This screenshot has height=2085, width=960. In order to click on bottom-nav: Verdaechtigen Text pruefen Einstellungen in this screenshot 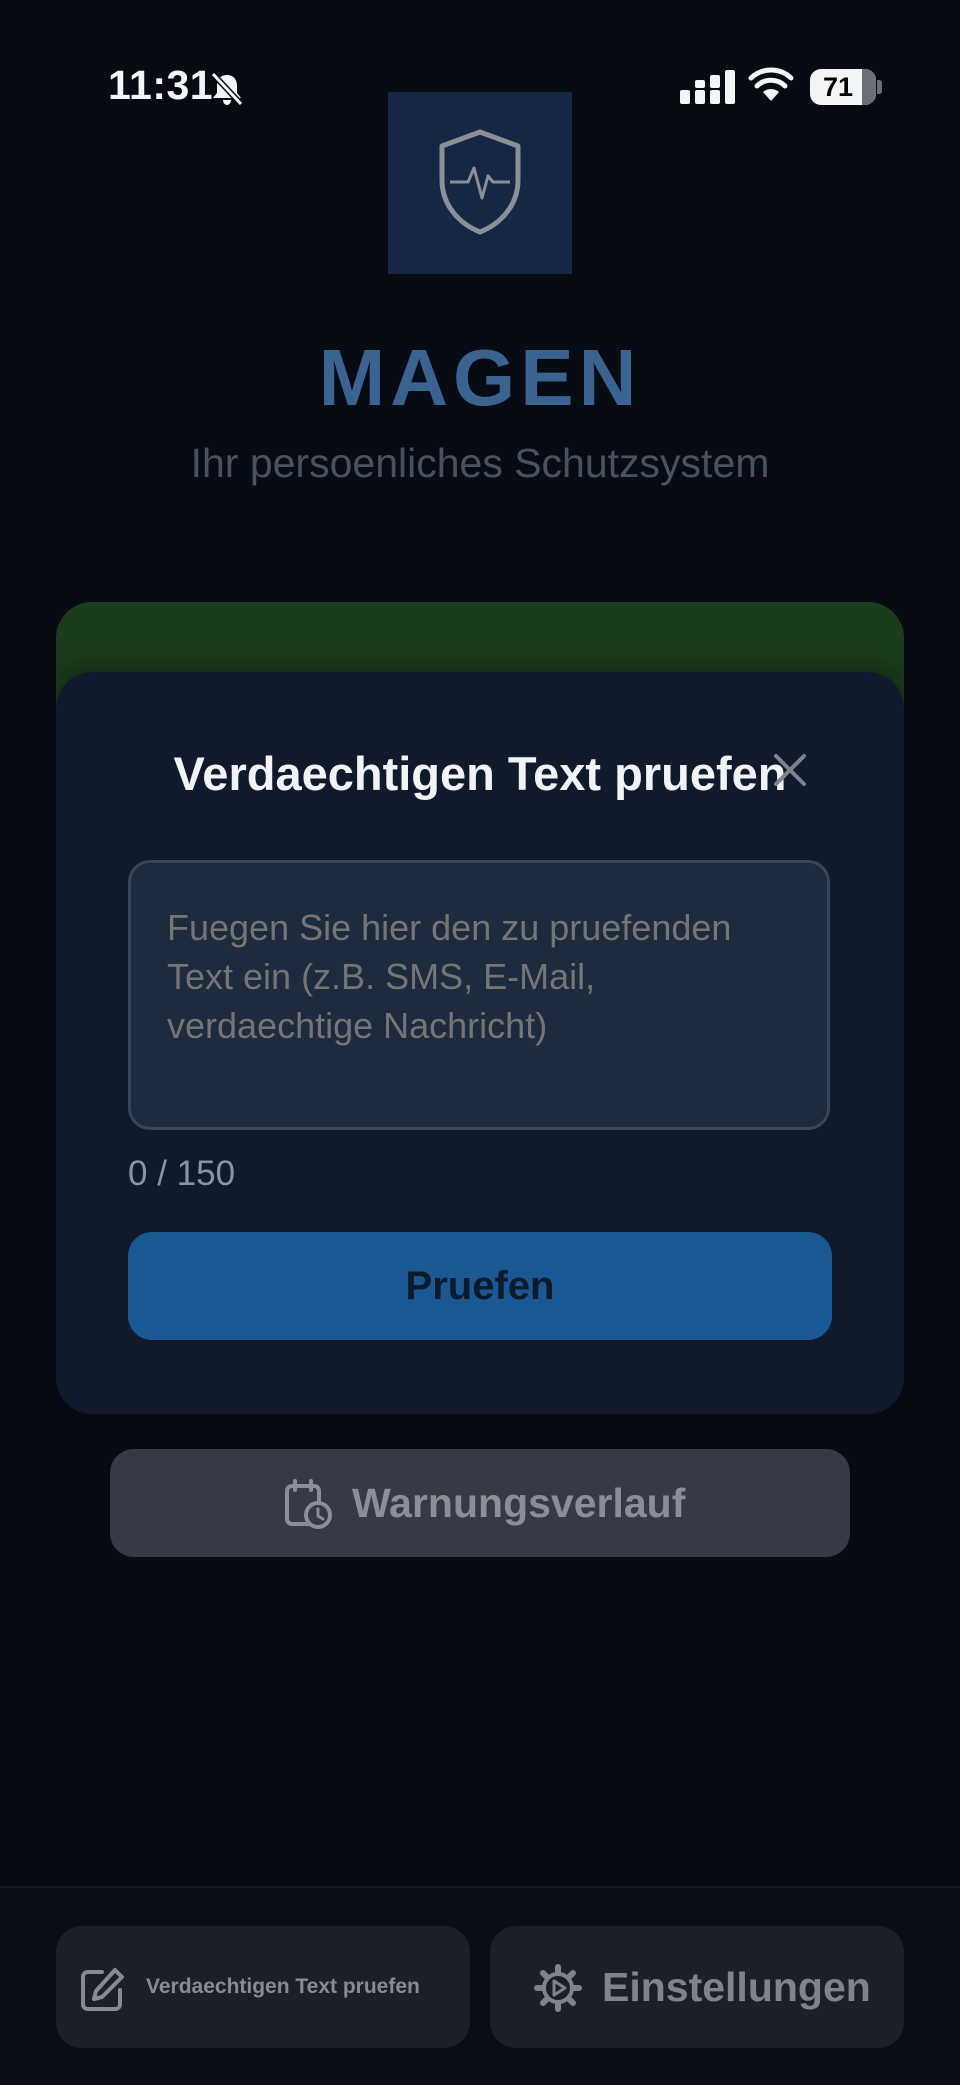, I will do `click(480, 1985)`.